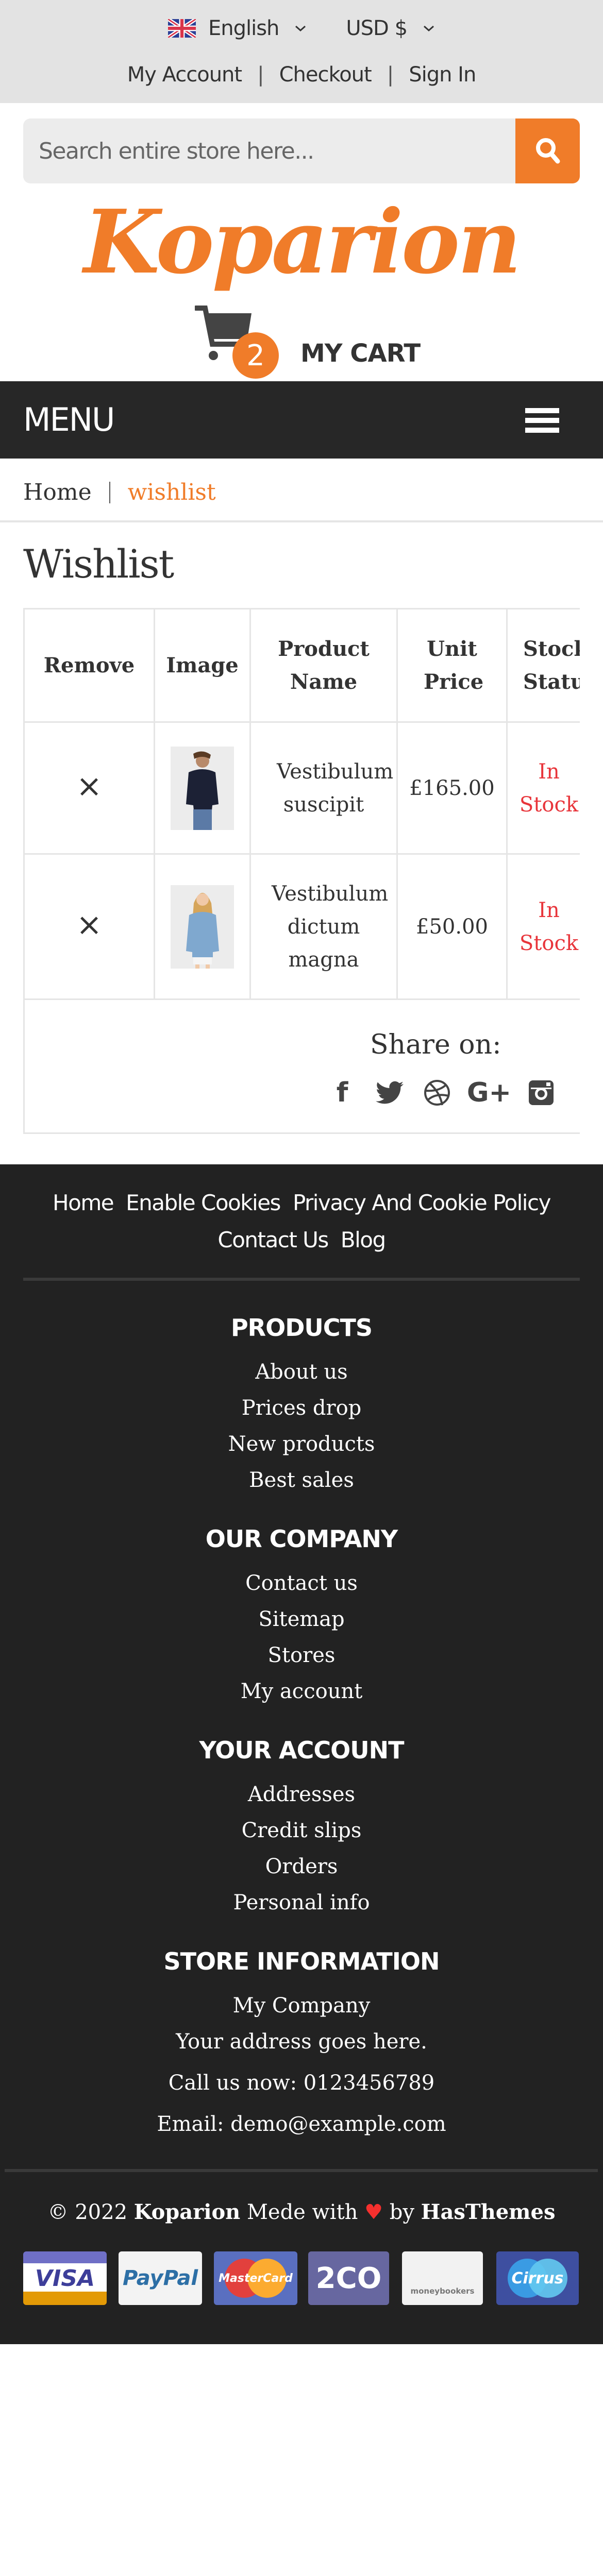 This screenshot has width=603, height=2576. Describe the element at coordinates (87, 2212) in the screenshot. I see `copyright-year: © 2022` at that location.